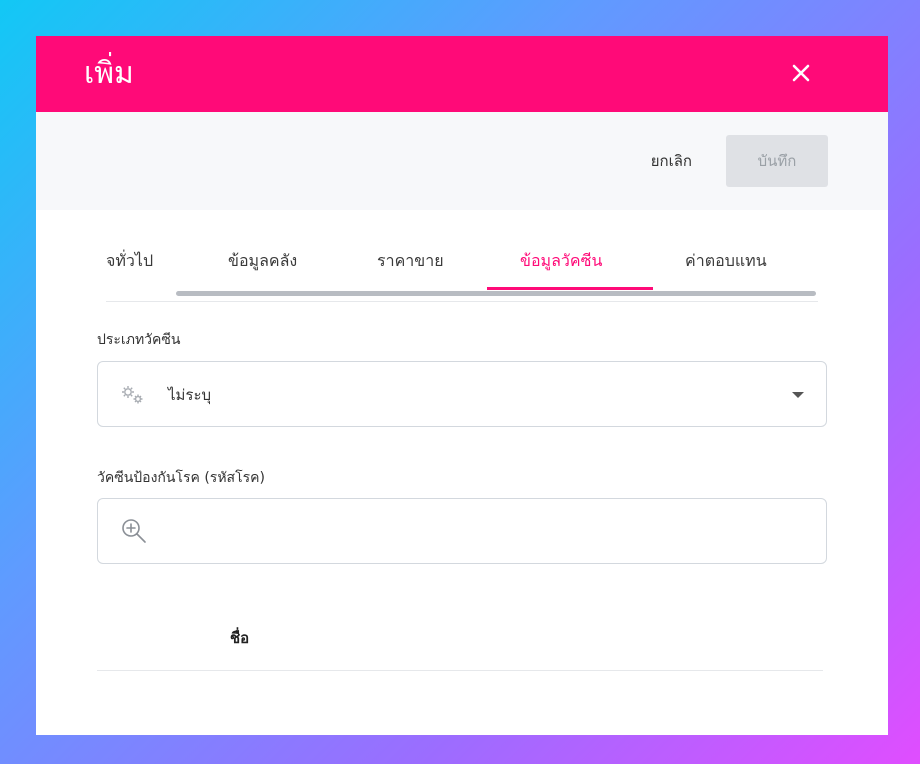 The width and height of the screenshot is (920, 764). What do you see at coordinates (190, 395) in the screenshot?
I see `vaccine-type-value: ไม่ระบุ` at bounding box center [190, 395].